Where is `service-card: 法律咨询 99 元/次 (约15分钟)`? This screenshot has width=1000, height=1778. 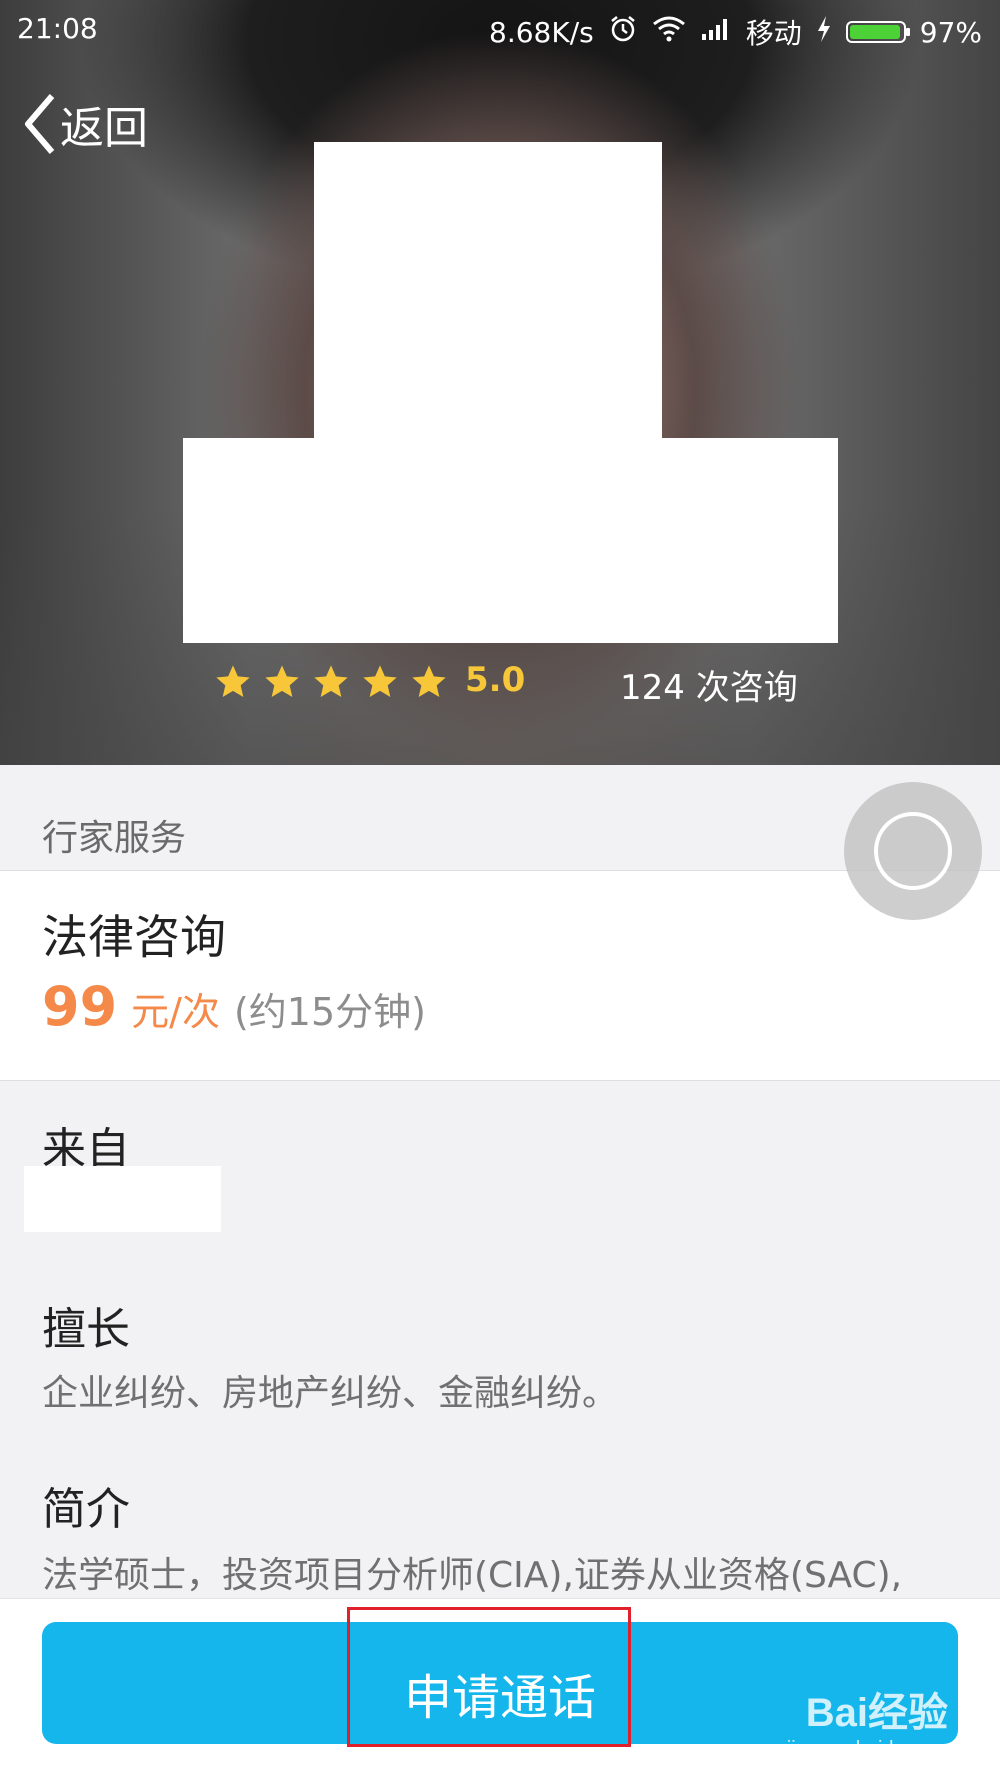 service-card: 法律咨询 99 元/次 (约15分钟) is located at coordinates (500, 976).